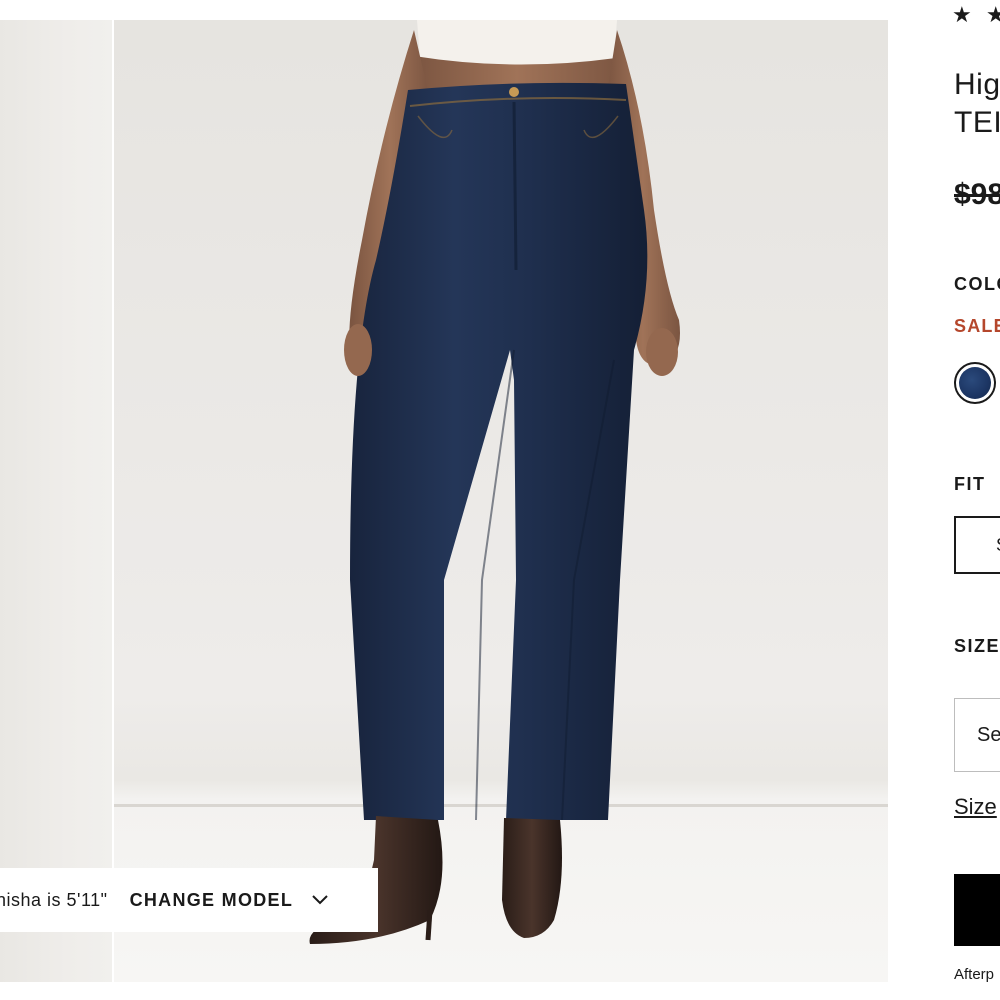  I want to click on model-height-text: nisha is 5'11", so click(54, 899).